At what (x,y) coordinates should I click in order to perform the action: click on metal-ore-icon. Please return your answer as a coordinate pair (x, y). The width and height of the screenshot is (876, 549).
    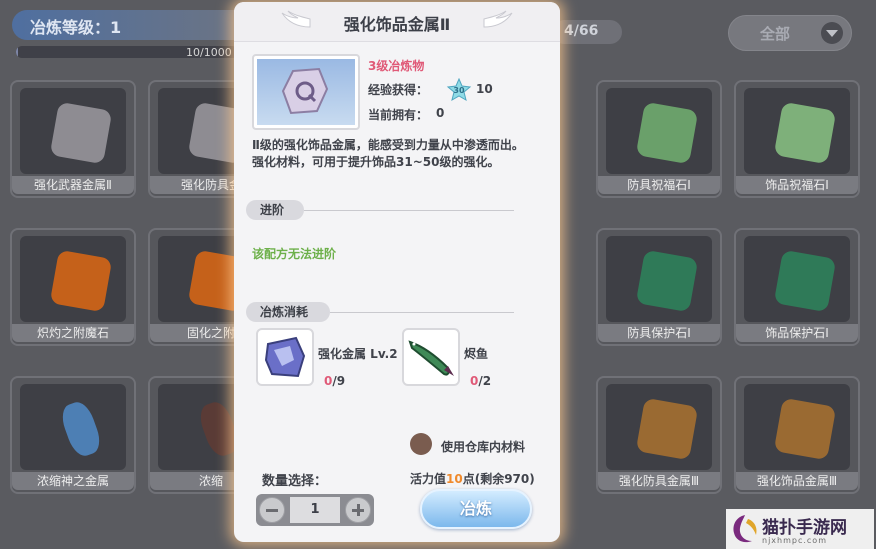
    Looking at the image, I should click on (285, 357).